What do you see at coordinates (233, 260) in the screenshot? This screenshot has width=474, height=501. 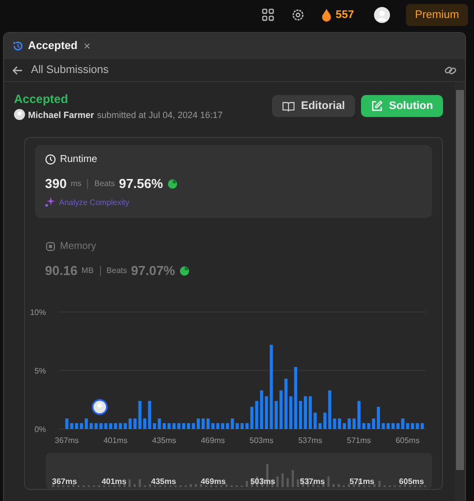 I see `memory-panel: Memory 90.16 MB Beats 97.07%` at bounding box center [233, 260].